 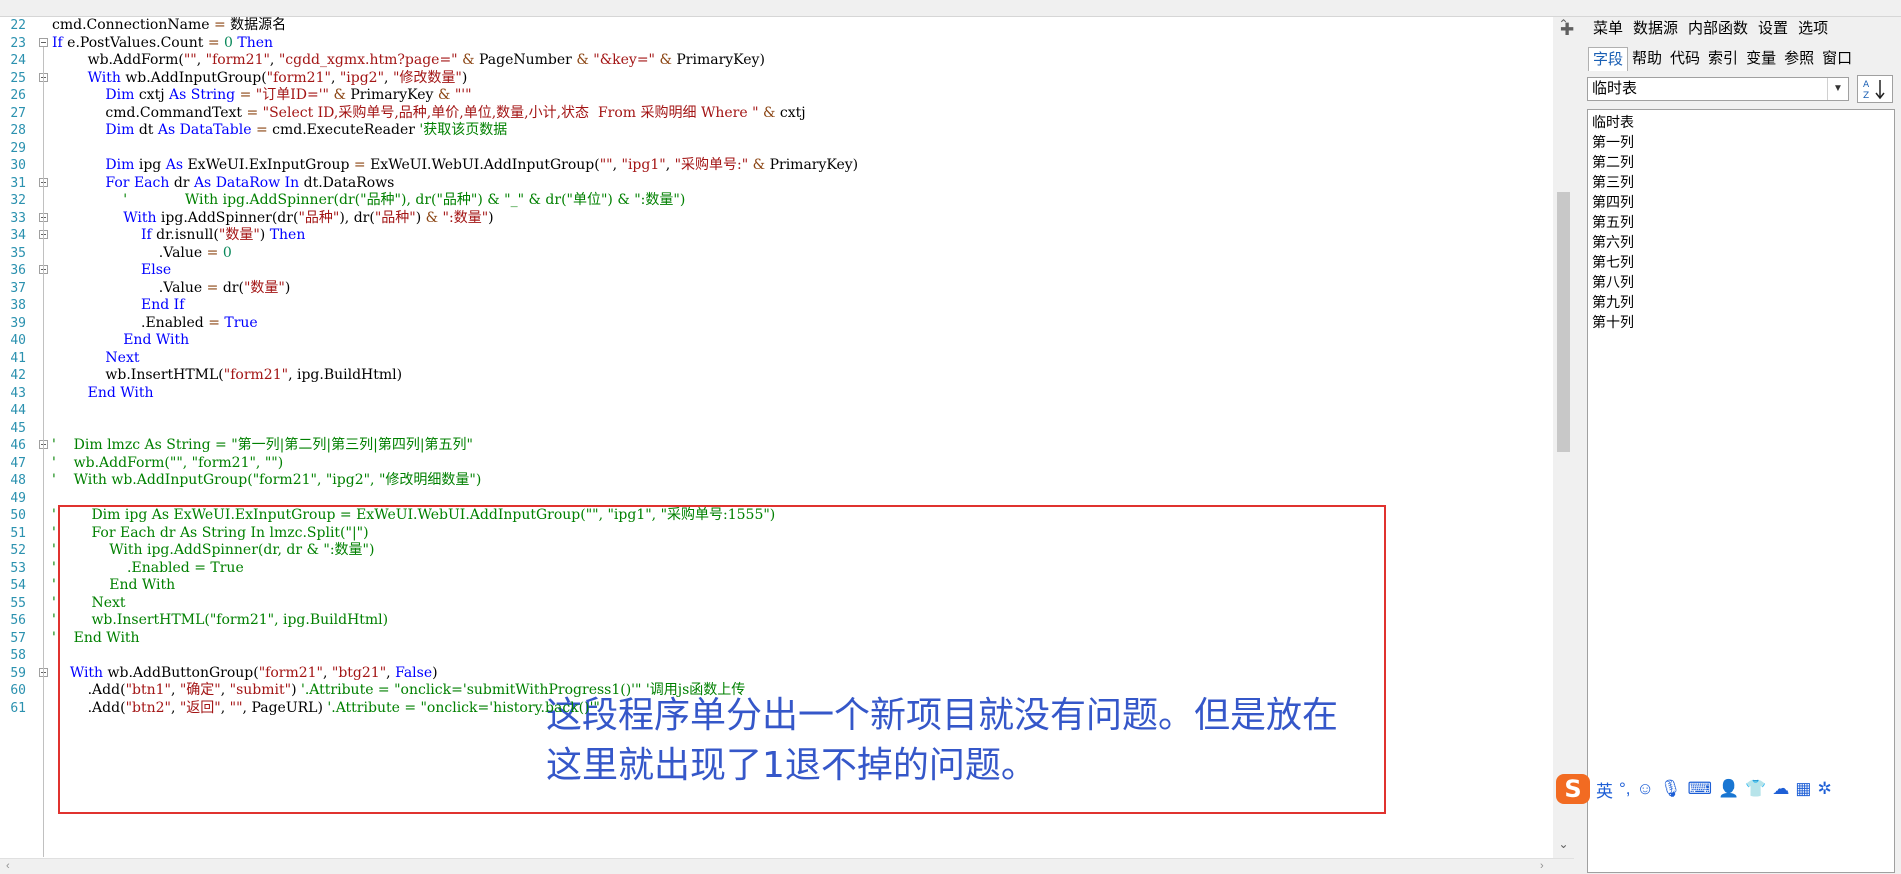 I want to click on tab-3: 索引, so click(x=1723, y=59).